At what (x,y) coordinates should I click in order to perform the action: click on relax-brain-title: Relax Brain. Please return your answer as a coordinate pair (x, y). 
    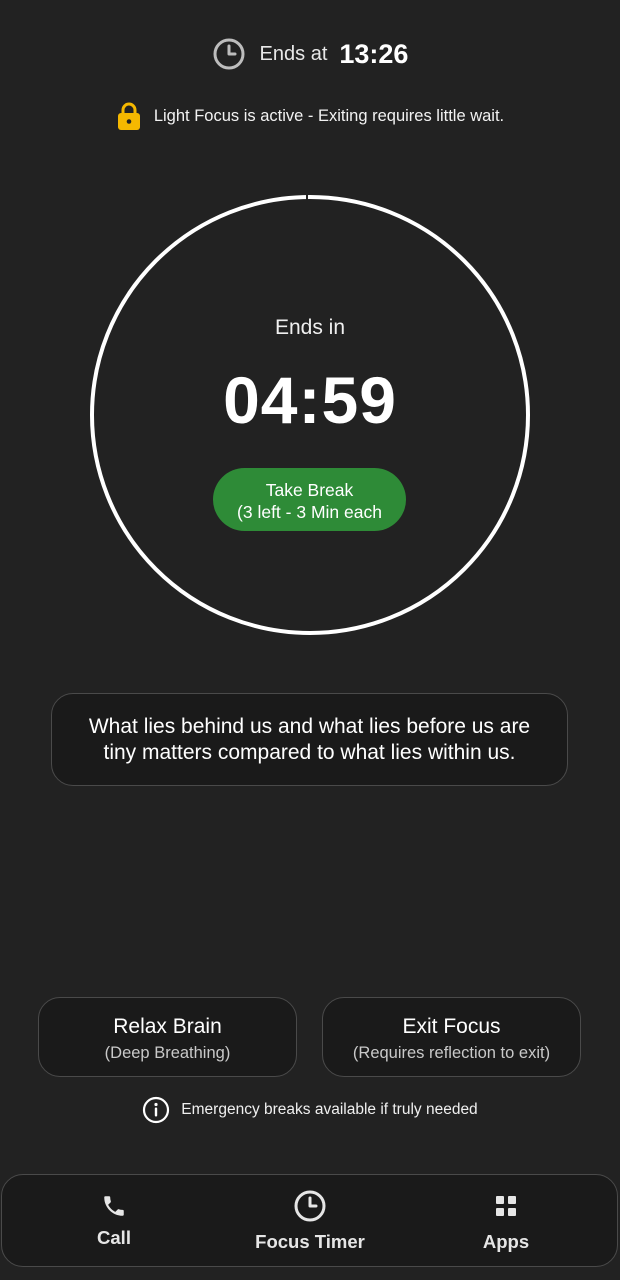
    Looking at the image, I should click on (167, 1026).